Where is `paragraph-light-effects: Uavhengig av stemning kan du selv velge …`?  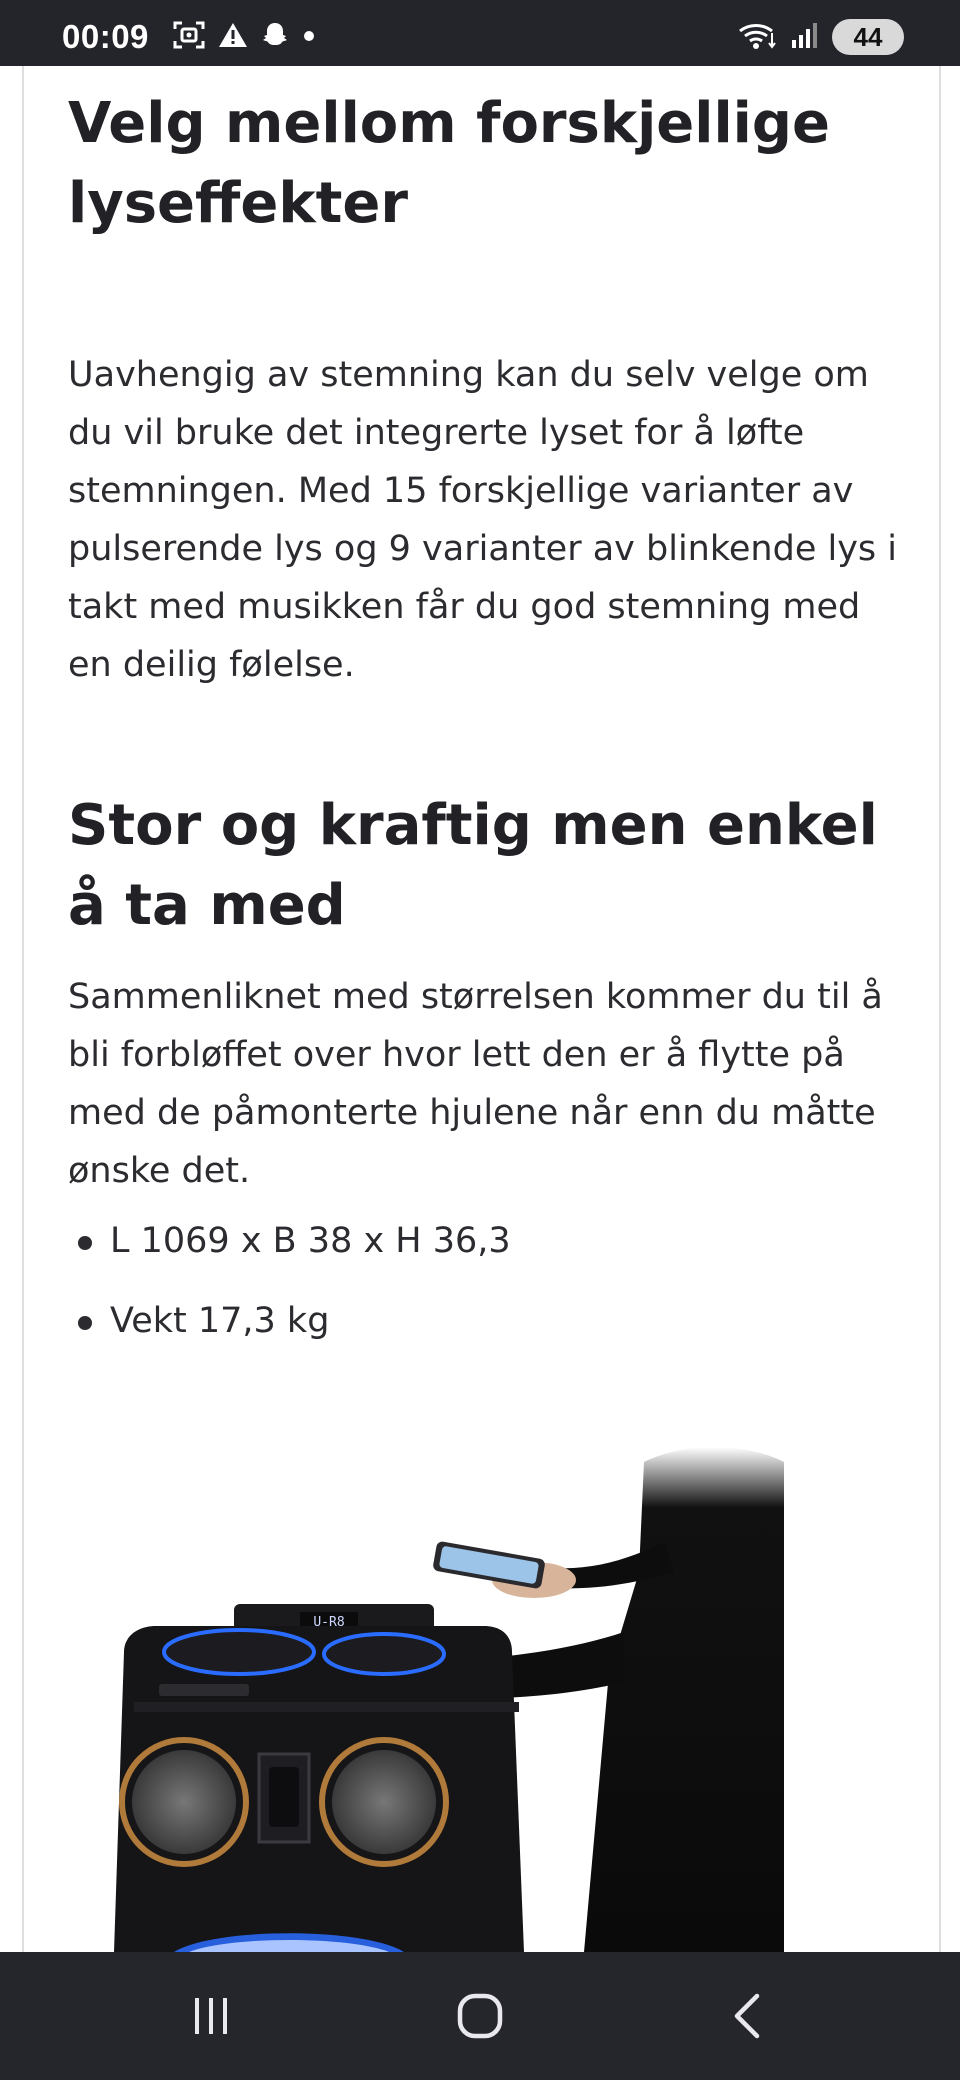 paragraph-light-effects: Uavhengig av stemning kan du selv velge … is located at coordinates (482, 520).